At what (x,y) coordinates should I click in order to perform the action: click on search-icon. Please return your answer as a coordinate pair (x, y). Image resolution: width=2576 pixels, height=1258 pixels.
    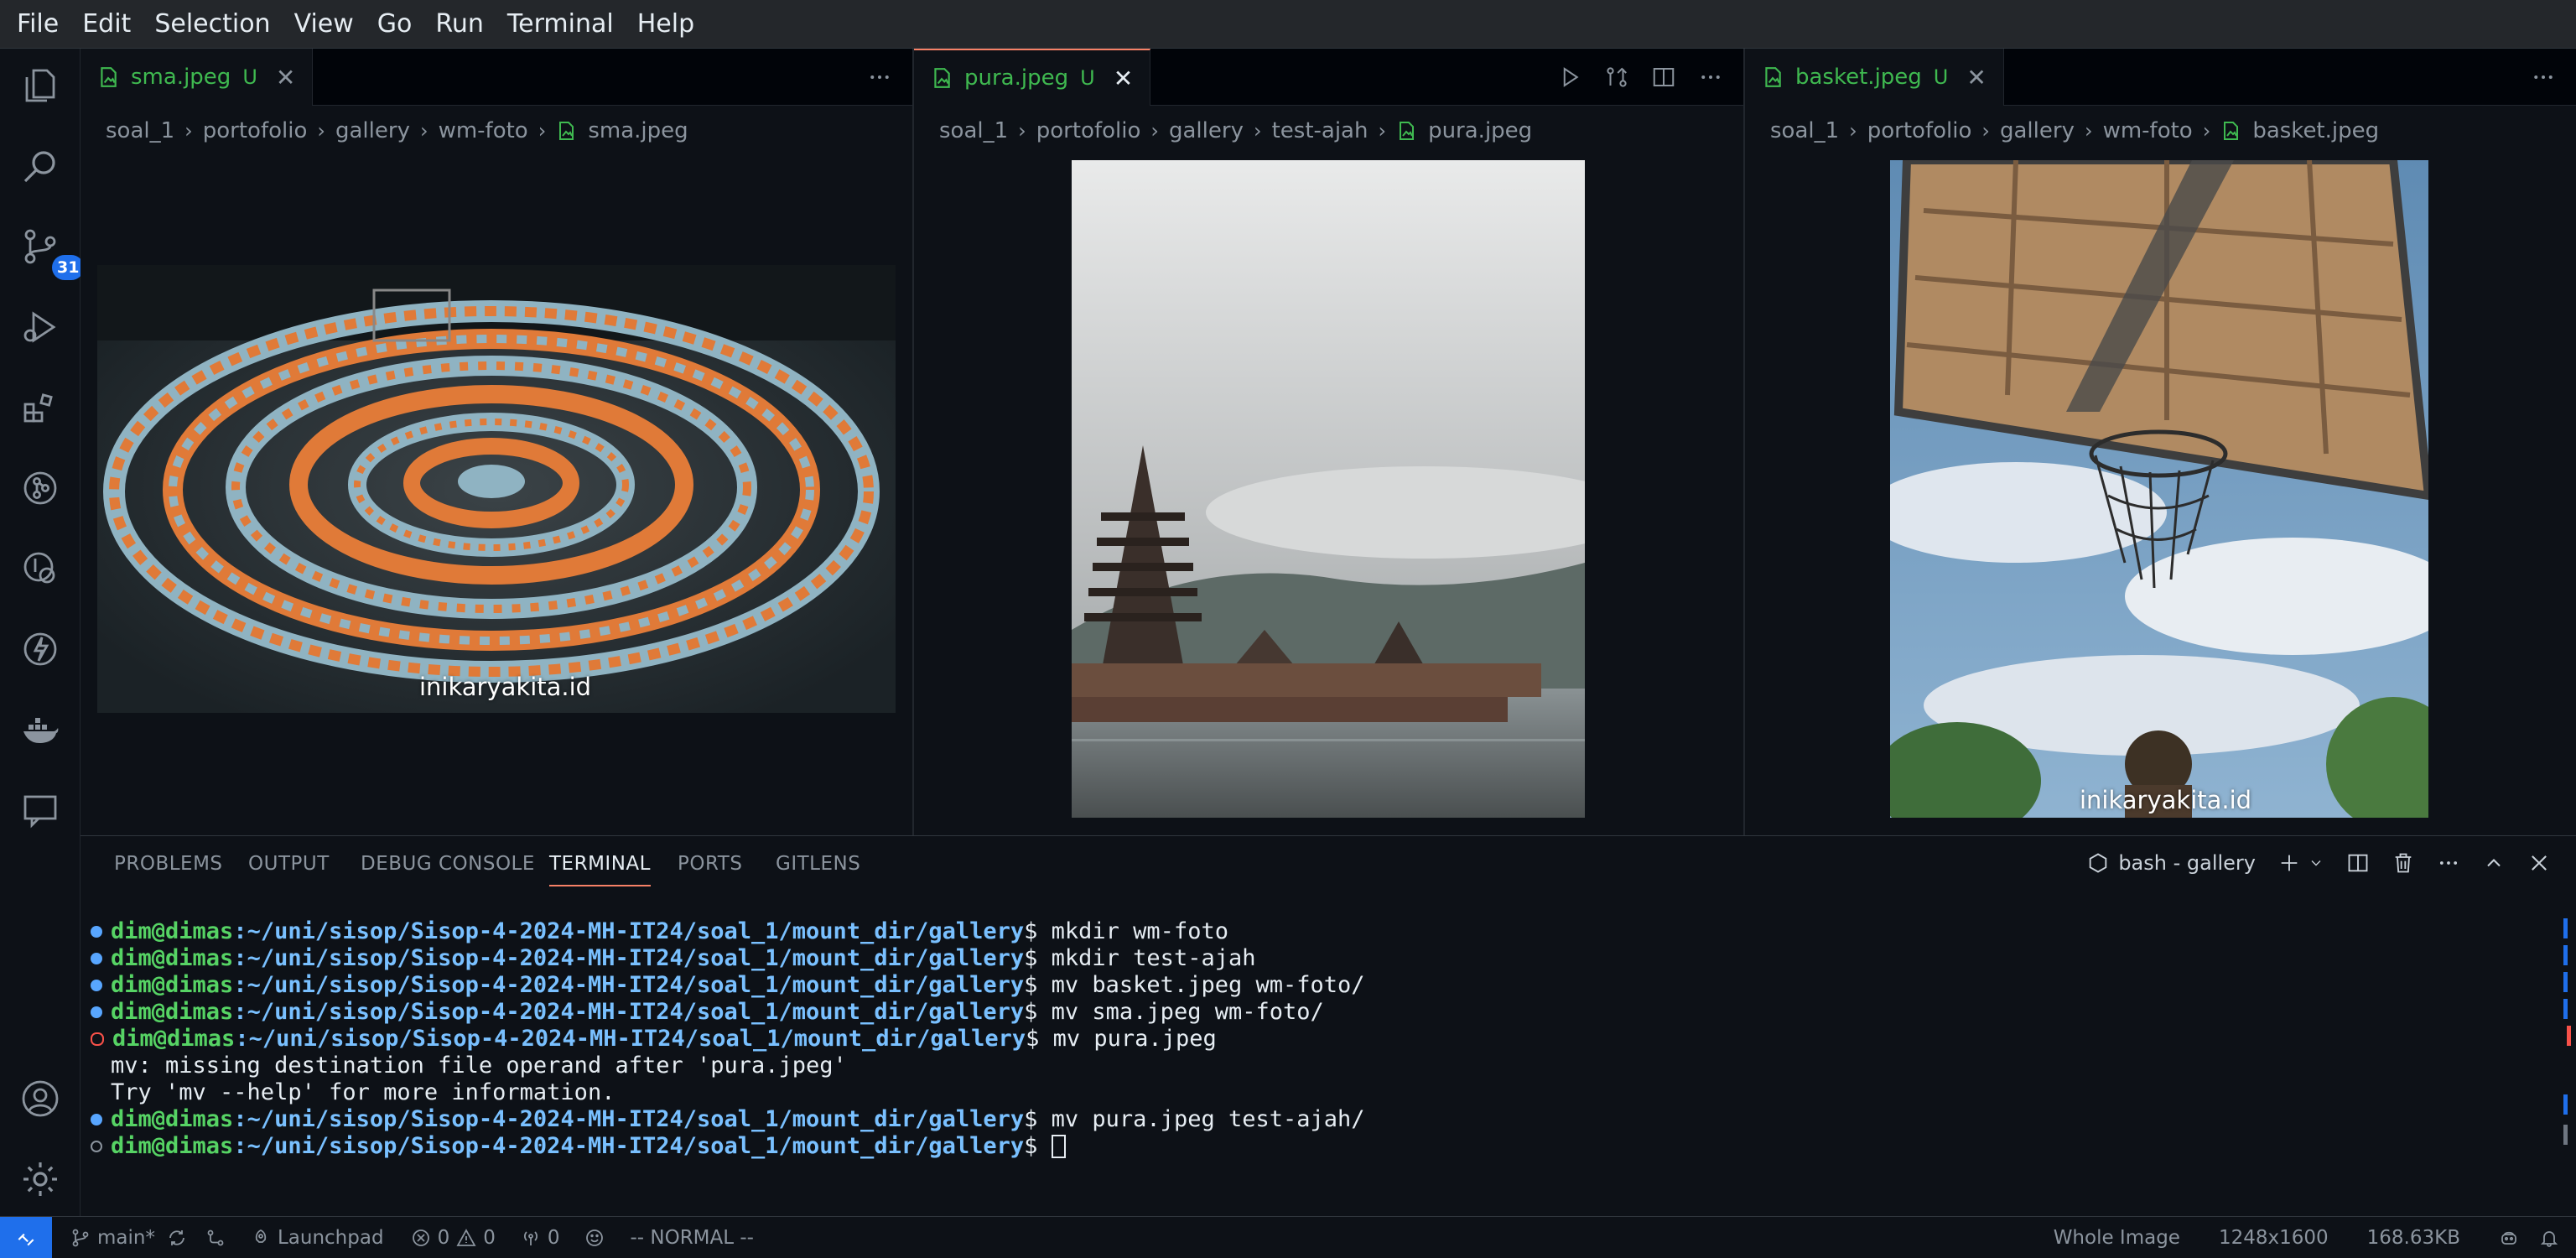
    Looking at the image, I should click on (40, 166).